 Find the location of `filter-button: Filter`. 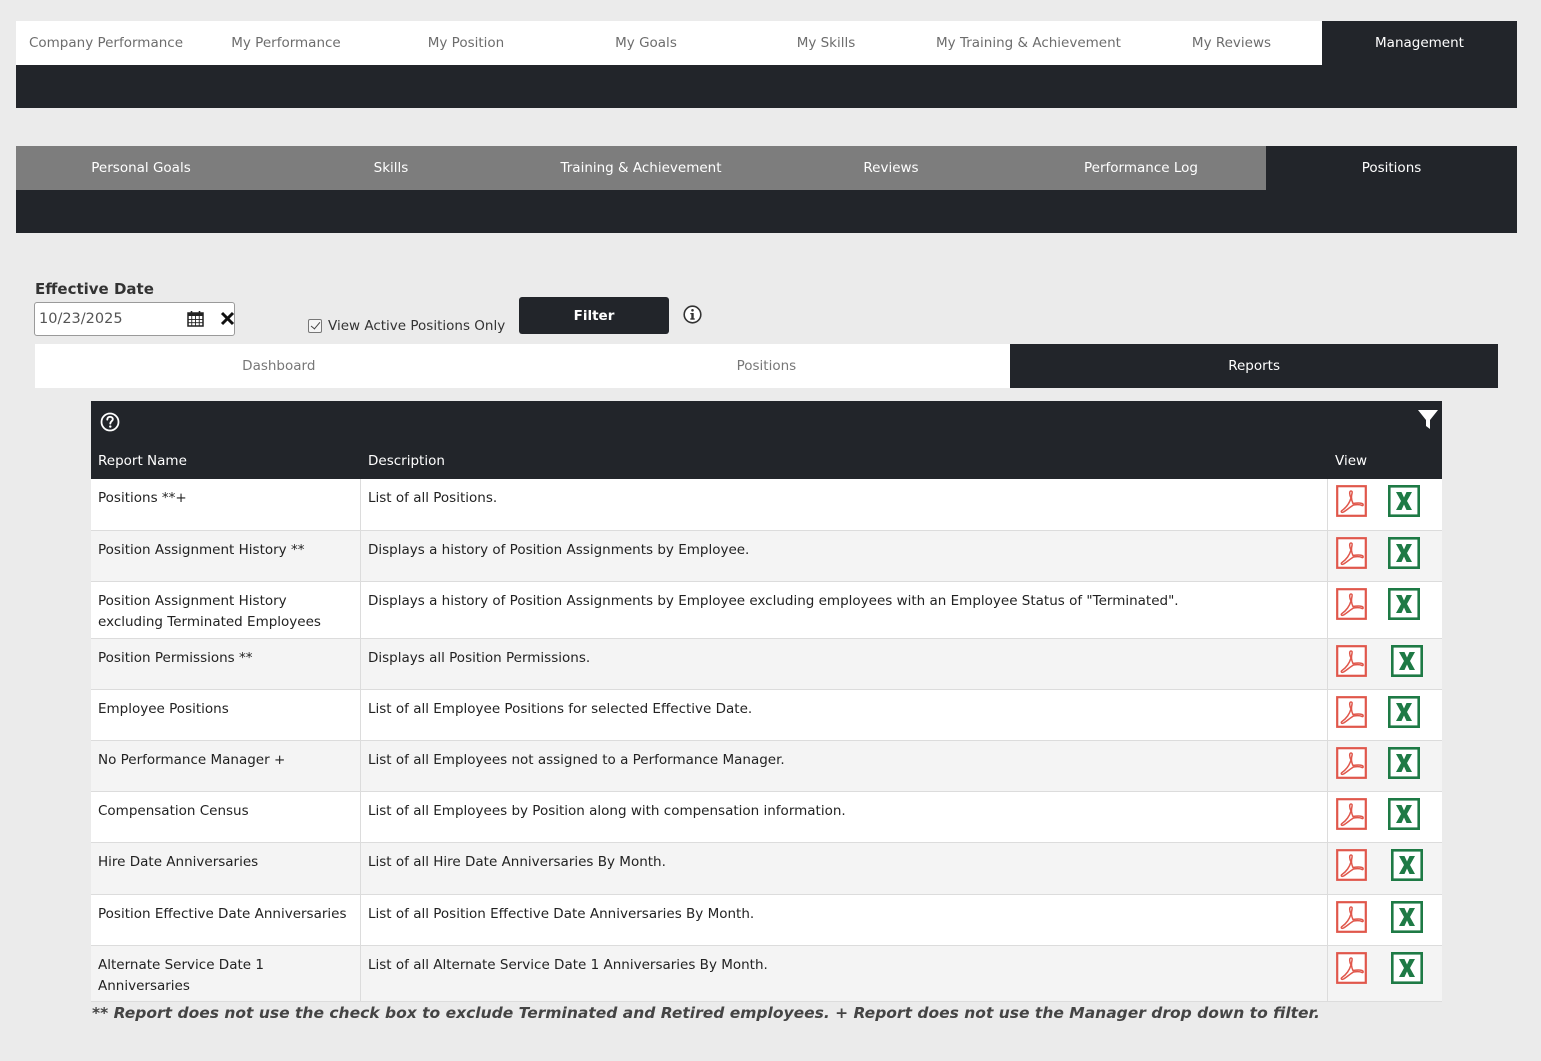

filter-button: Filter is located at coordinates (594, 315).